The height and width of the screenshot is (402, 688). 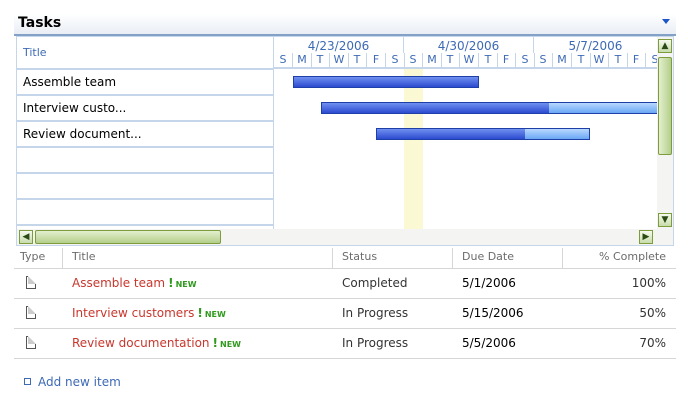 What do you see at coordinates (32, 256) in the screenshot?
I see `column-header-type: Type` at bounding box center [32, 256].